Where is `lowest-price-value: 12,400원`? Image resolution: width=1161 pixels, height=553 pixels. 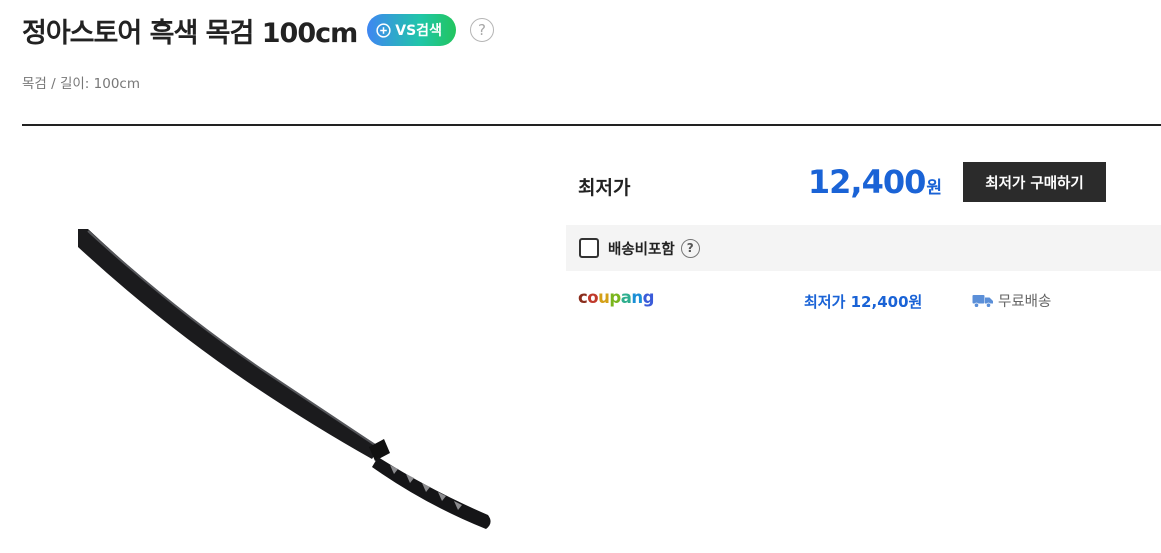
lowest-price-value: 12,400원 is located at coordinates (875, 182).